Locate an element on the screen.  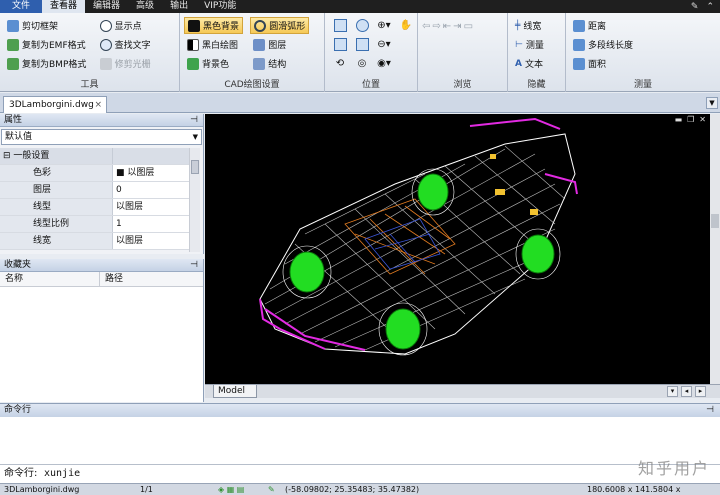
find-icon is located at coordinates (105, 44).